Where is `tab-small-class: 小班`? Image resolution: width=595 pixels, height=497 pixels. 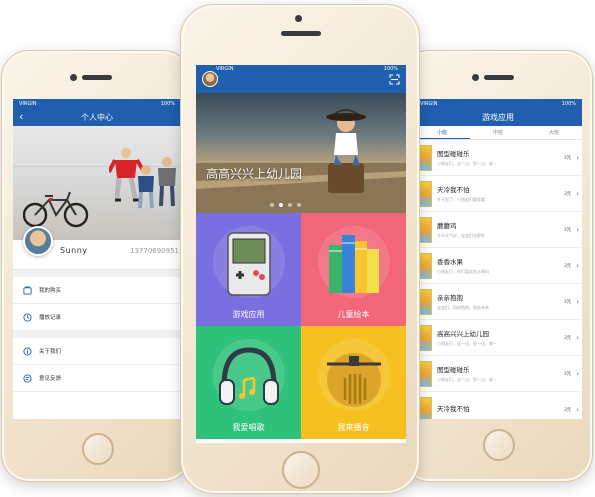
tab-small-class: 小班 is located at coordinates (442, 132).